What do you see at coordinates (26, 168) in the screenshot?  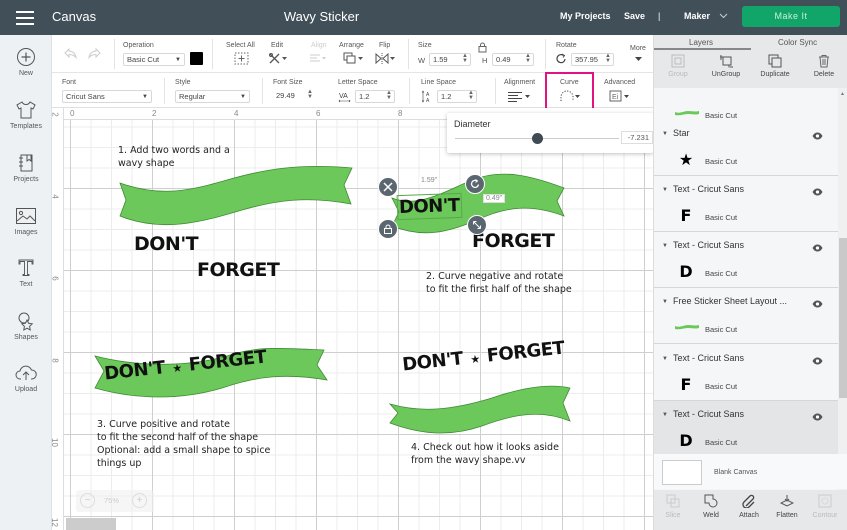 I see `sidebar-item-projects: Projects` at bounding box center [26, 168].